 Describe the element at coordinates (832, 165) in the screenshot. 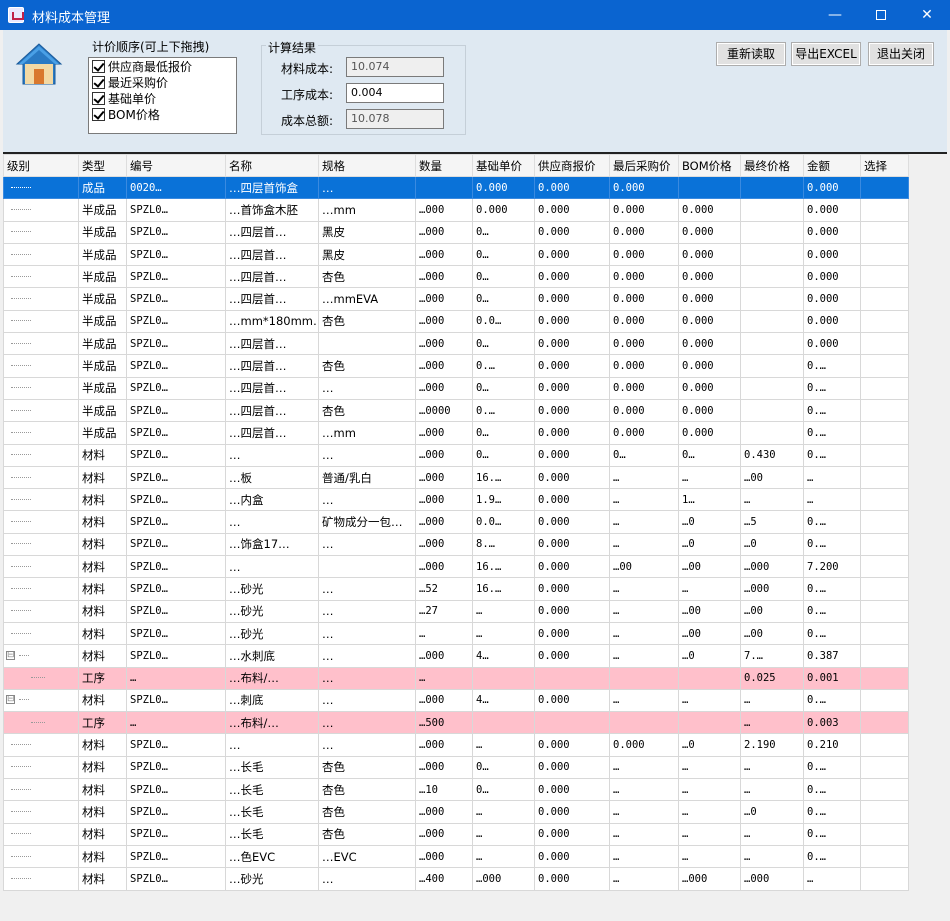

I see `column-header: 金额` at that location.